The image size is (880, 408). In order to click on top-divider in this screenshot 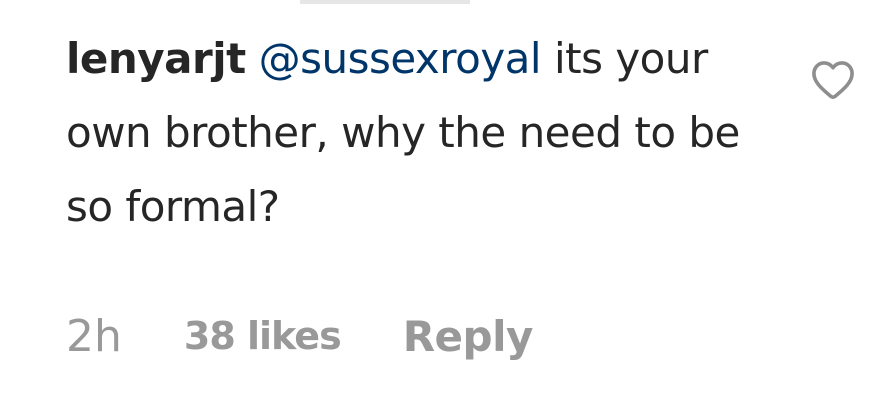, I will do `click(385, 2)`.